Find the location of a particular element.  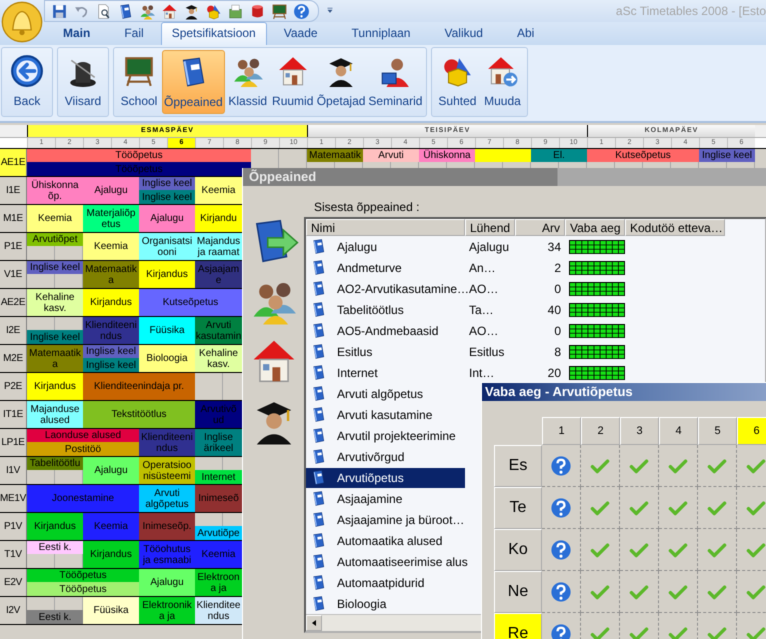

lesson-card: Elektroonik a ja is located at coordinates (167, 610).